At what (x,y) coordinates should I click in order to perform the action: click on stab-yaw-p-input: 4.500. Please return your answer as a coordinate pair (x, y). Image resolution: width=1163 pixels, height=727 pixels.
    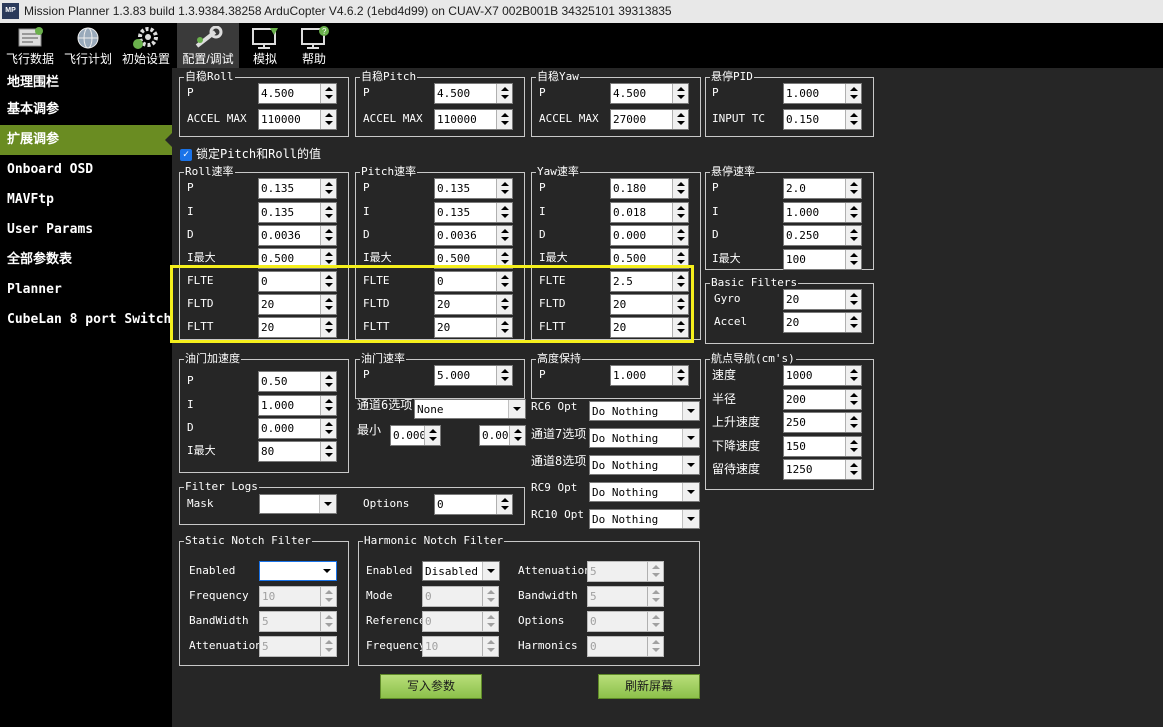
    Looking at the image, I should click on (649, 93).